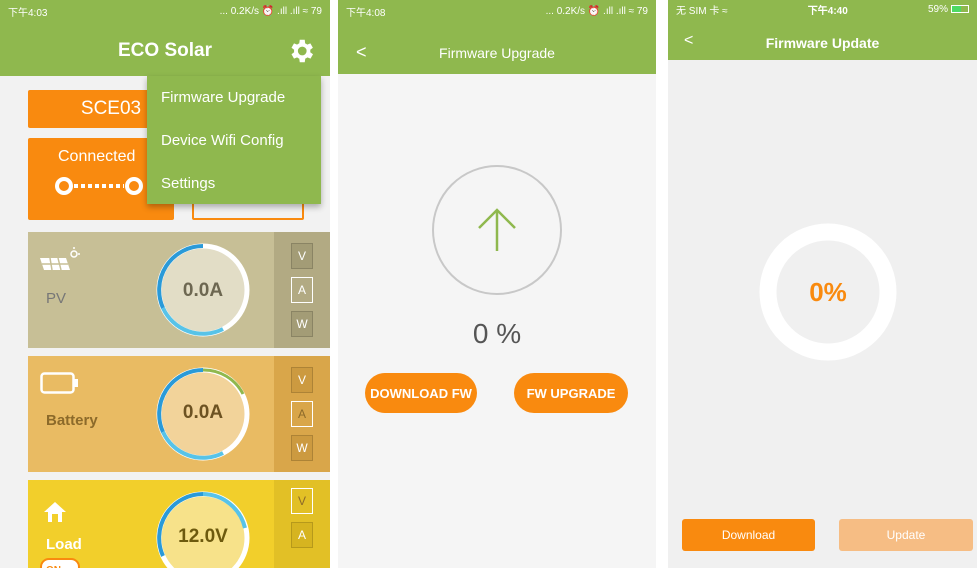 This screenshot has height=568, width=977. I want to click on status-time: 下午4:08, so click(366, 13).